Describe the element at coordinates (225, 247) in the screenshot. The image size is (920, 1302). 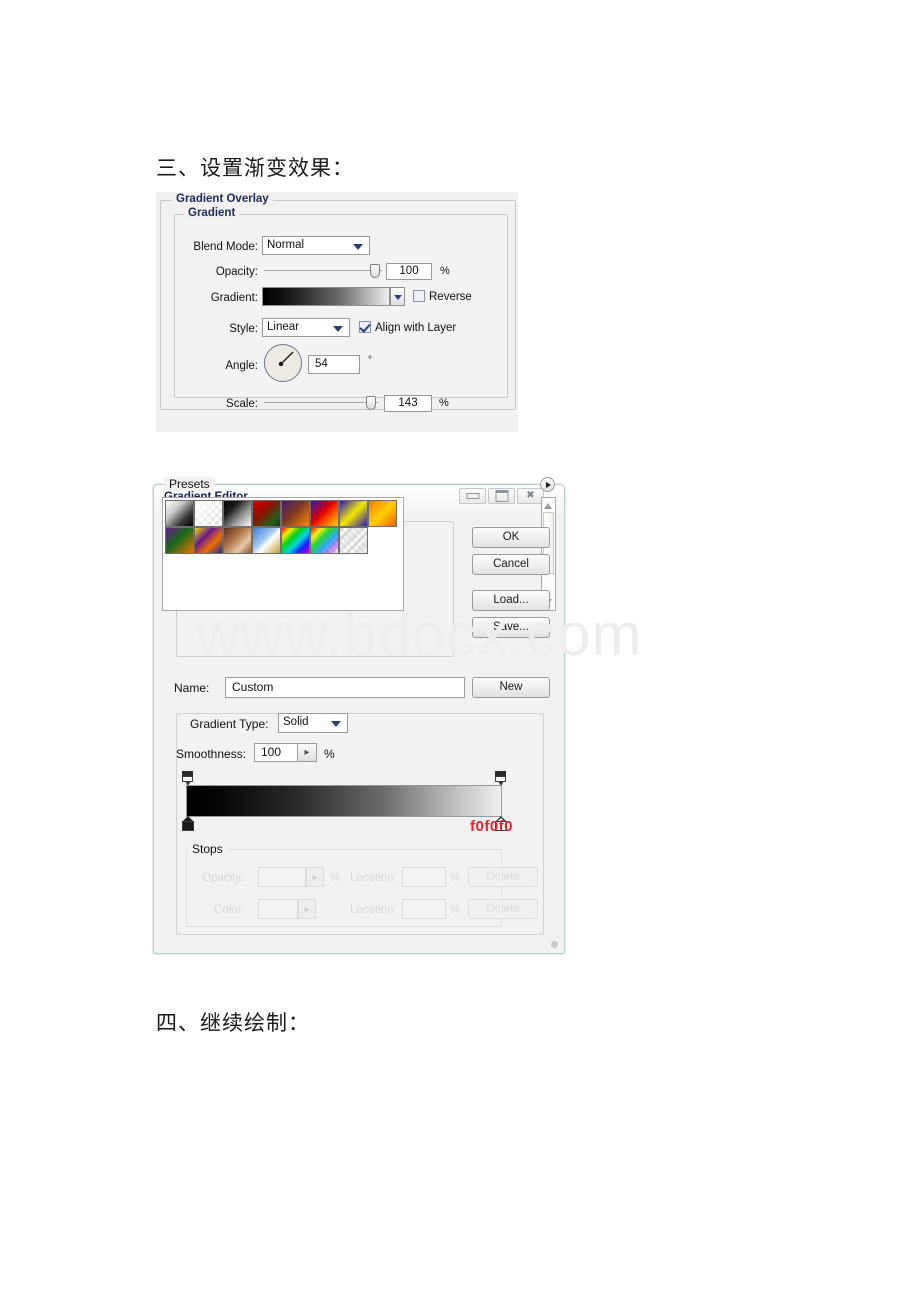
I see `blend-mode-label: Blend Mode:` at that location.